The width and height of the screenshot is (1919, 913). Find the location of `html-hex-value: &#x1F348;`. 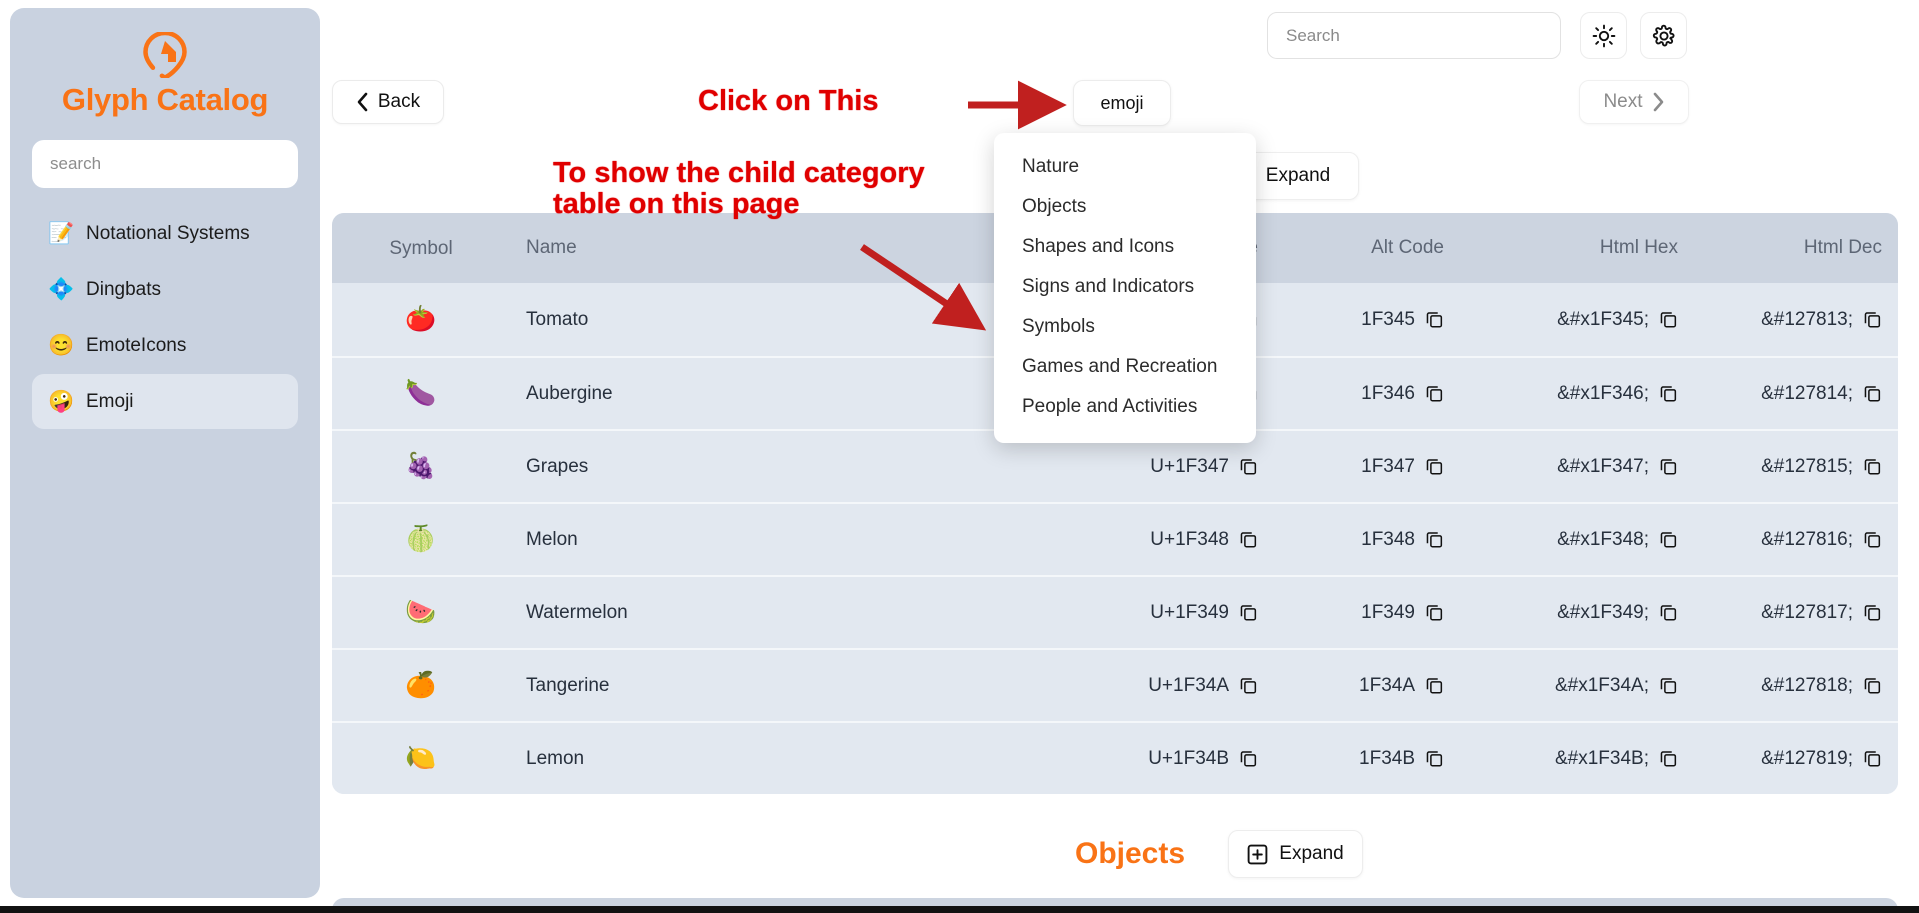

html-hex-value: &#x1F348; is located at coordinates (1603, 539).